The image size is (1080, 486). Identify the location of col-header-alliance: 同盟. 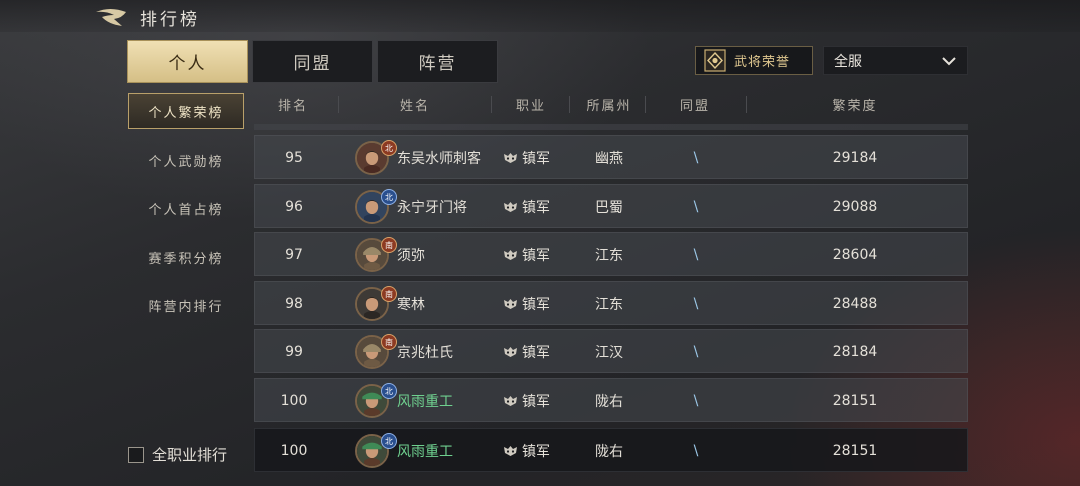
(694, 106).